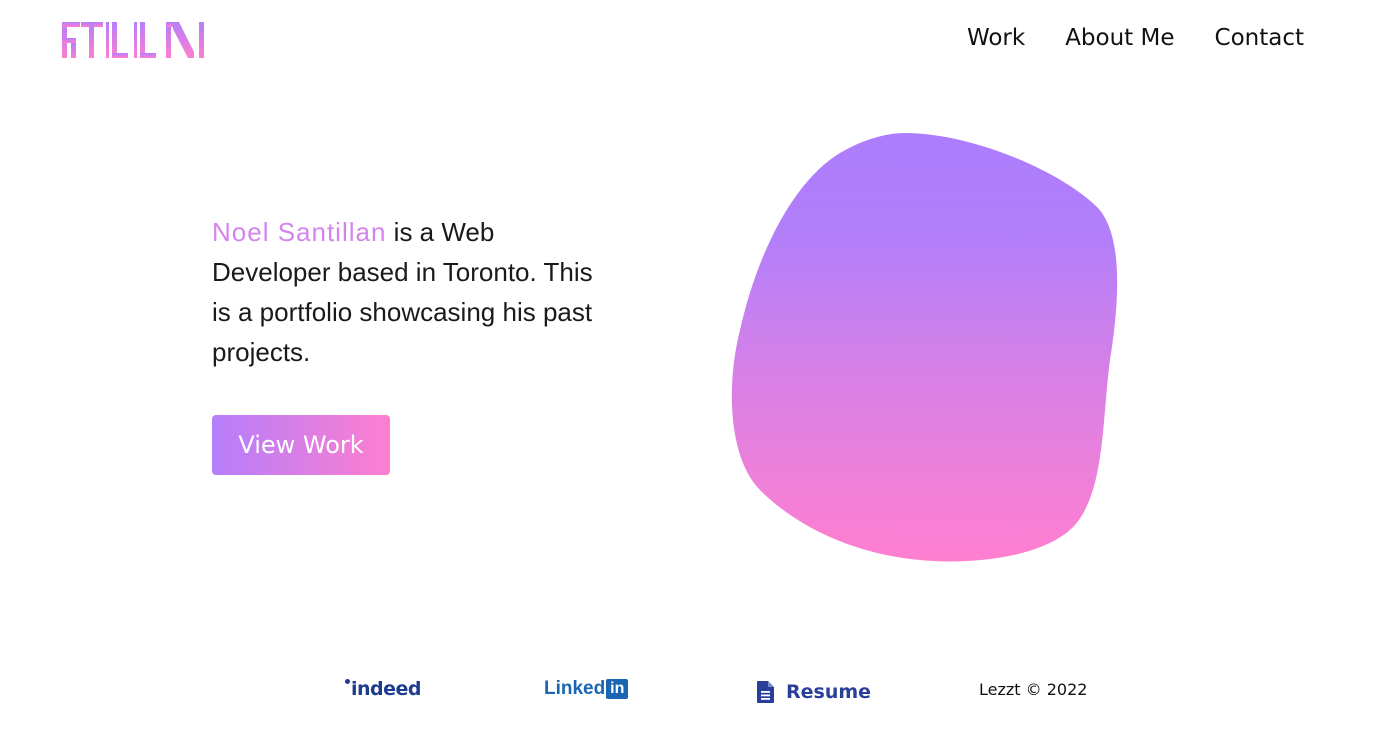  I want to click on indeed-link: indeed, so click(383, 689).